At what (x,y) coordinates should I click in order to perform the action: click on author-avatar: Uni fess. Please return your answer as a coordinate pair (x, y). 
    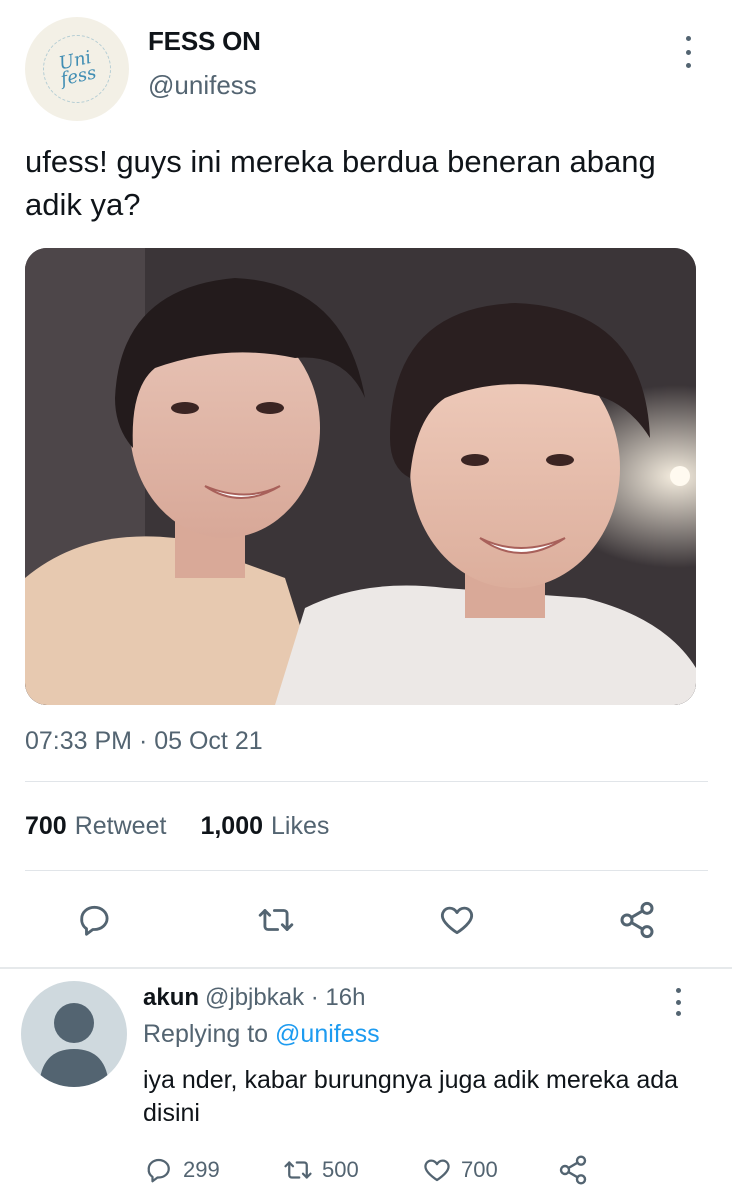
    Looking at the image, I should click on (77, 69).